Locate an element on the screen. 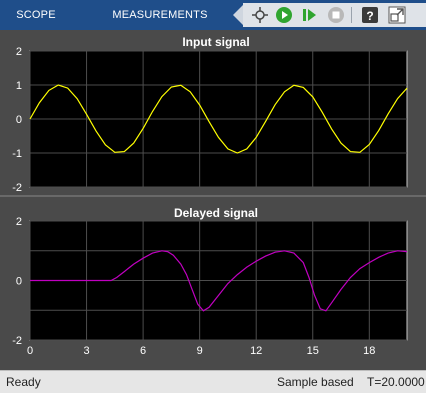 Image resolution: width=426 pixels, height=393 pixels. input-signal-y-ticks: -2 -1 0 1 2 is located at coordinates (17, 120).